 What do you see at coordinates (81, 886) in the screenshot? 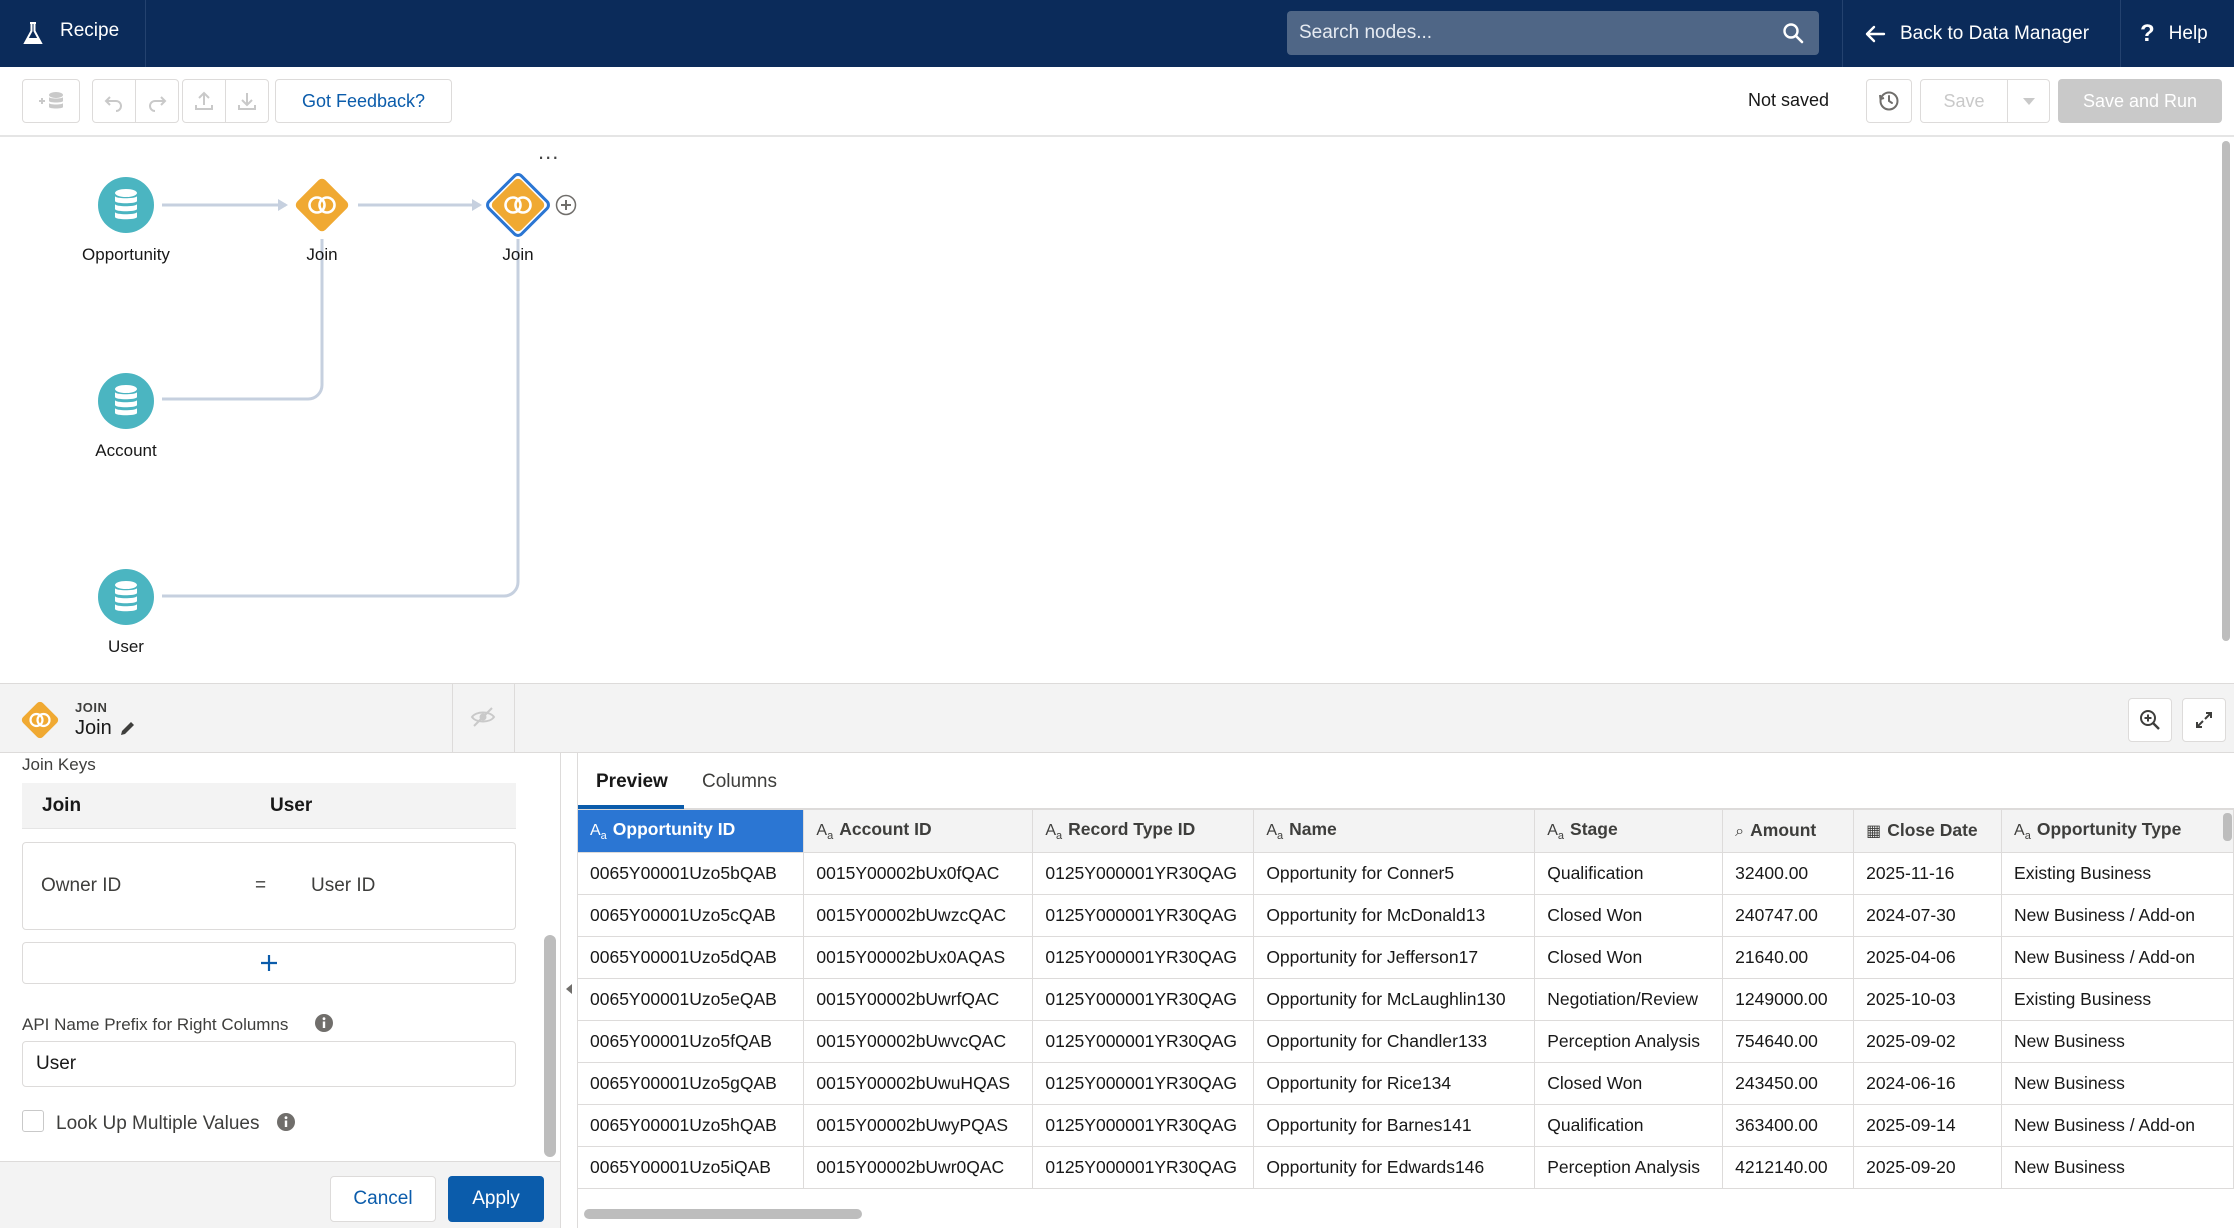
I see `left-key-field: Owner ID` at bounding box center [81, 886].